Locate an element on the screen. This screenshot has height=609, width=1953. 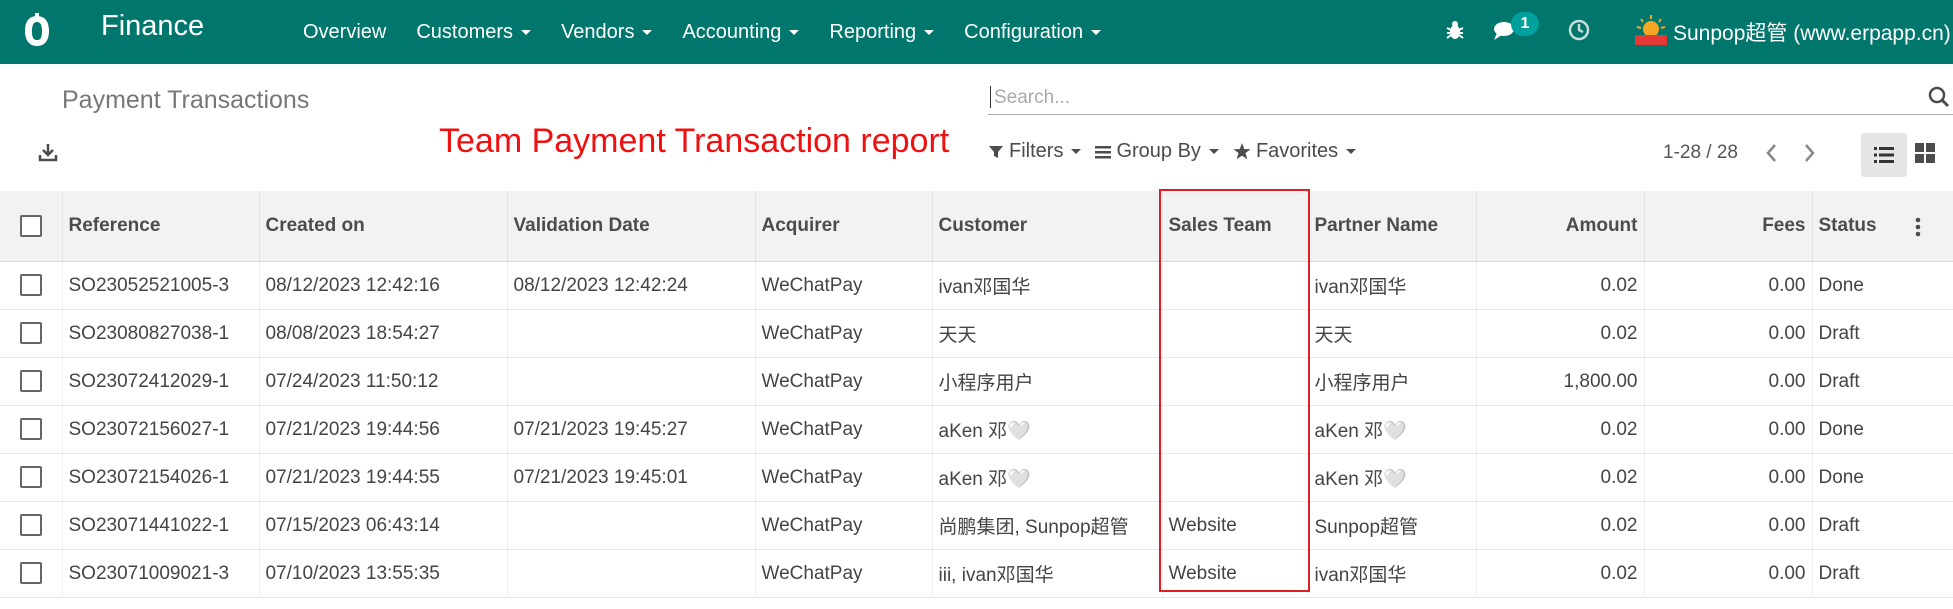
pager-range: 1-28 / 28 is located at coordinates (1700, 153).